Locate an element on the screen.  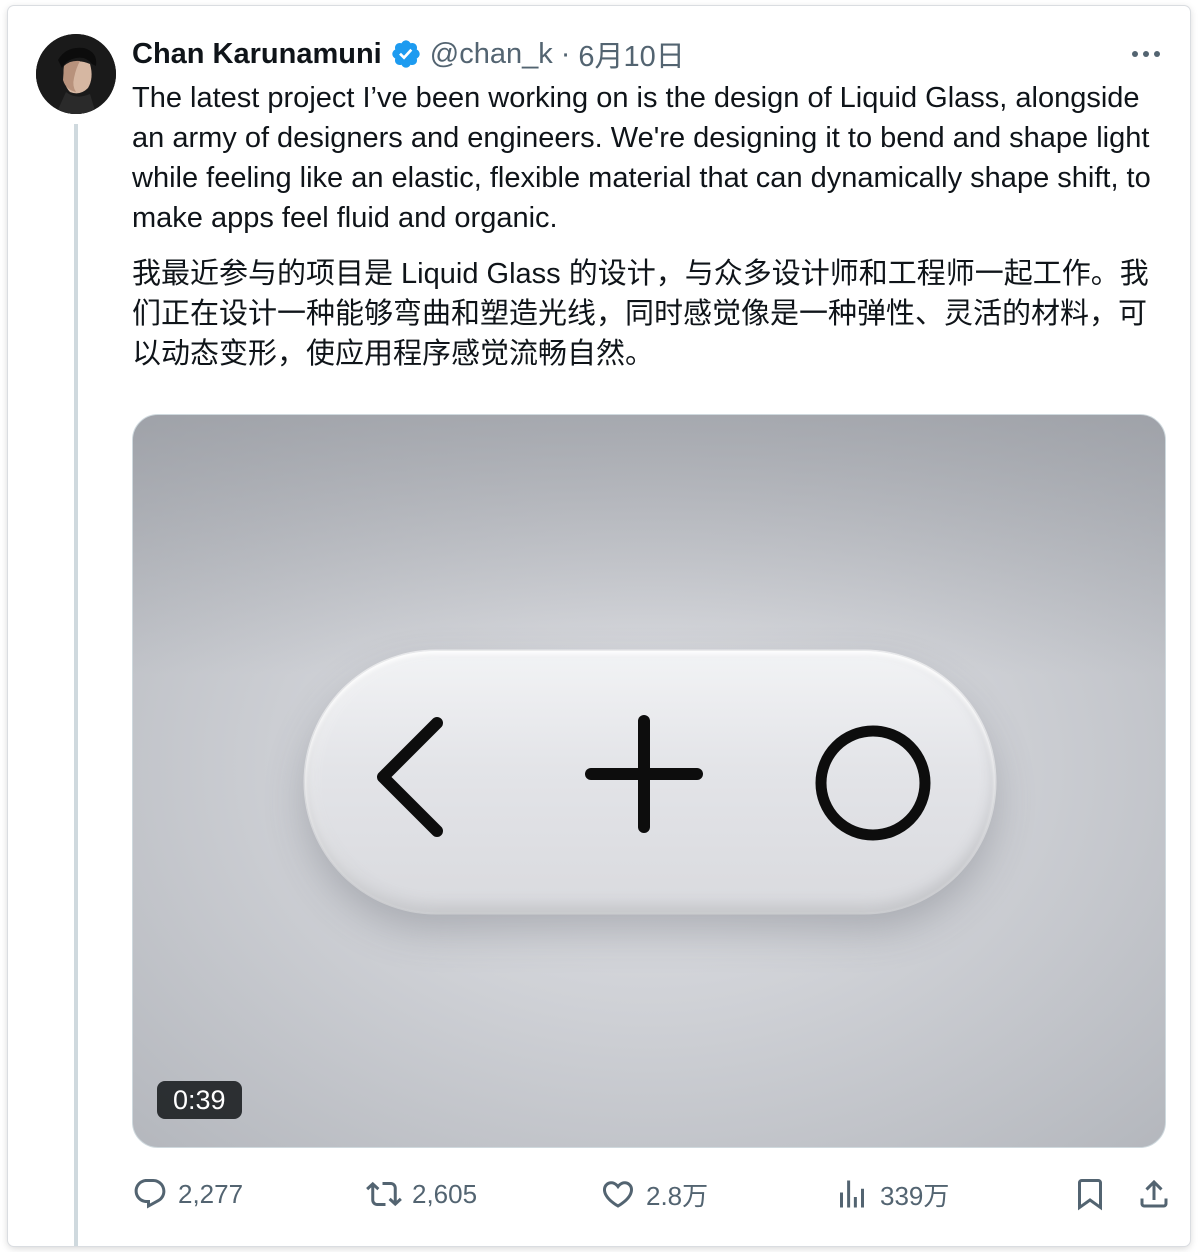
repost-count: 2,605 is located at coordinates (445, 1193).